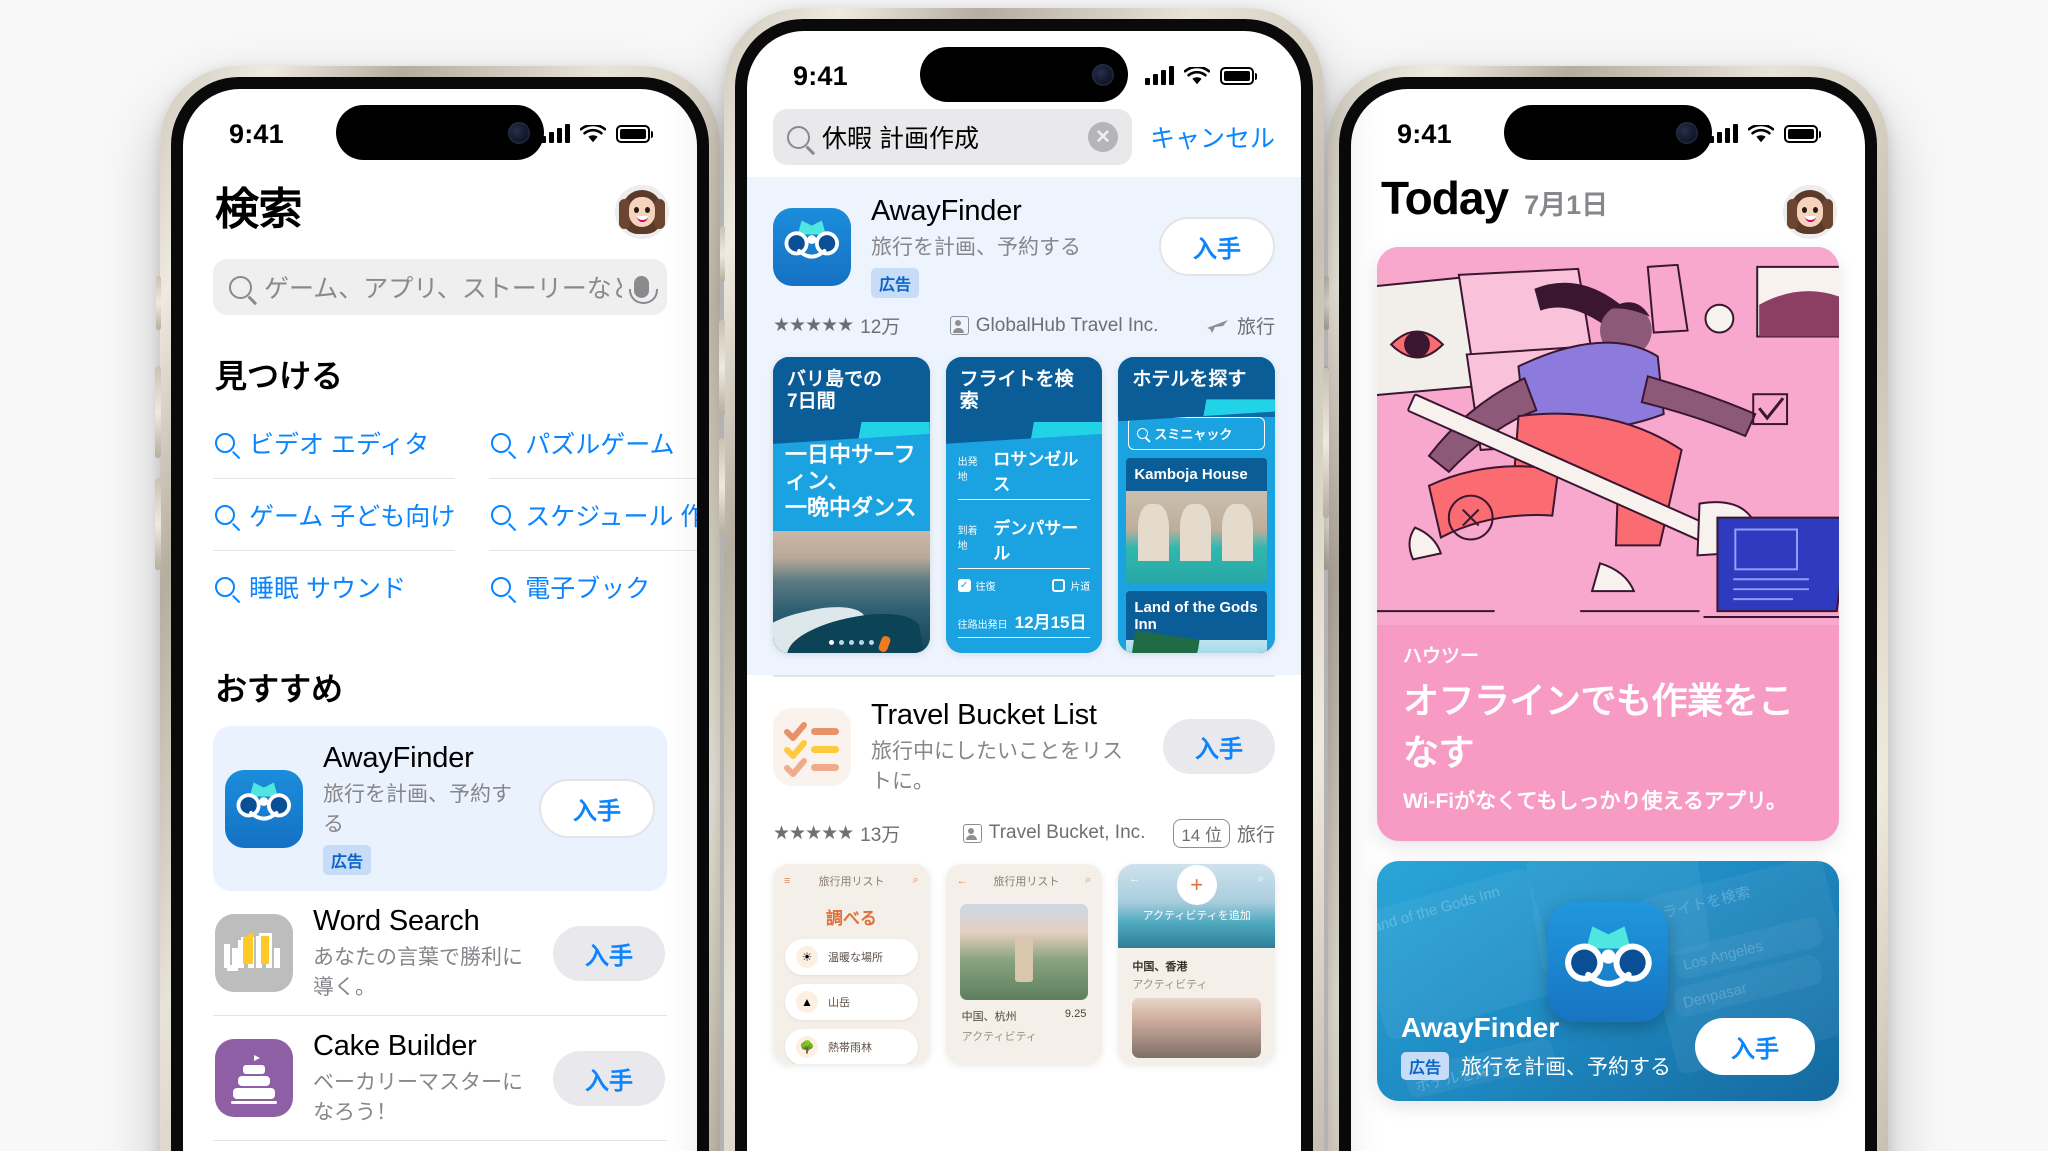  Describe the element at coordinates (334, 515) in the screenshot. I see `suggestion-item: ゲーム 子ども向け` at that location.